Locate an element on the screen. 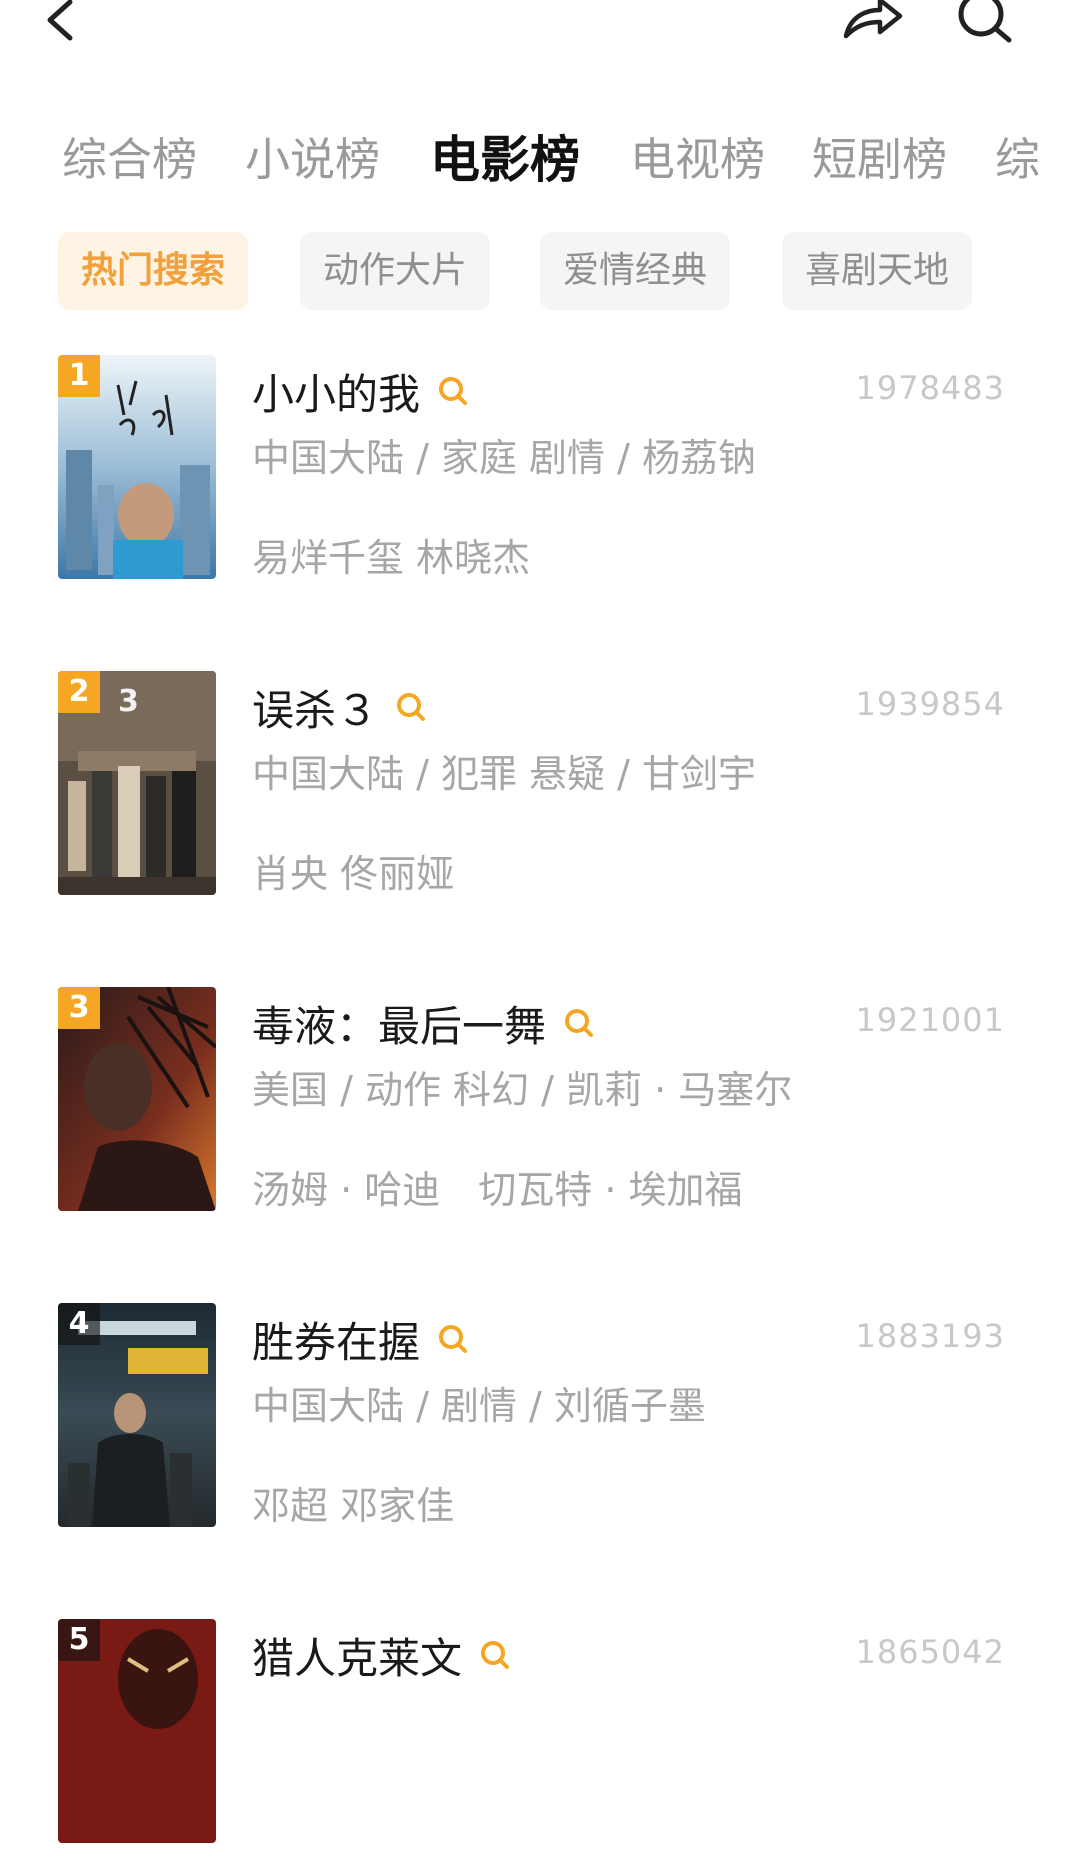  movie-poster: 3 is located at coordinates (137, 1099).